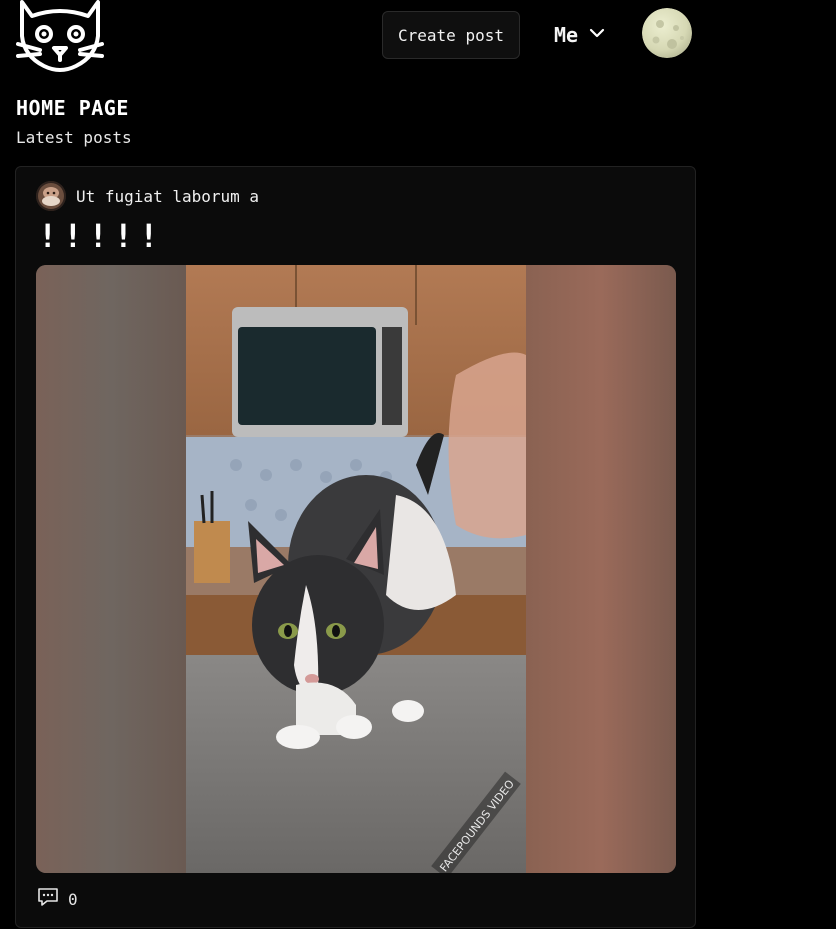 Image resolution: width=836 pixels, height=929 pixels. What do you see at coordinates (74, 137) in the screenshot?
I see `page-subtitle: Latest posts` at bounding box center [74, 137].